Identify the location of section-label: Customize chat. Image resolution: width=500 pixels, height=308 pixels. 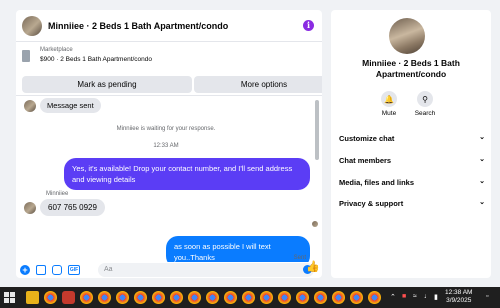
(367, 138).